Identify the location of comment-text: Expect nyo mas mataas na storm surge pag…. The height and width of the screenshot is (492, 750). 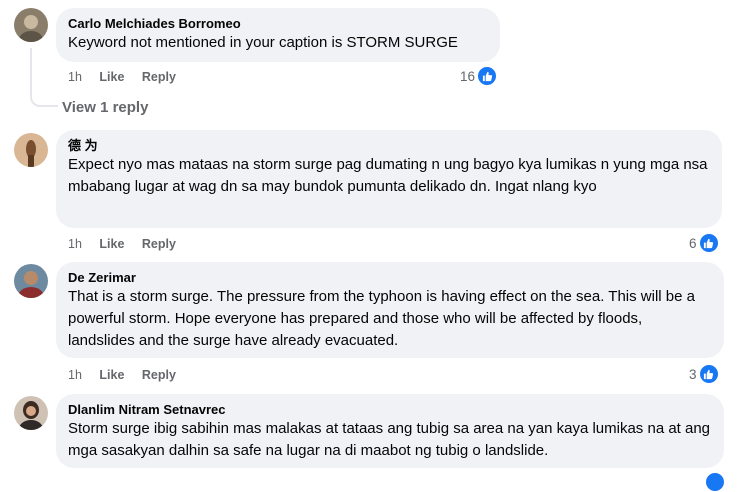
(388, 175).